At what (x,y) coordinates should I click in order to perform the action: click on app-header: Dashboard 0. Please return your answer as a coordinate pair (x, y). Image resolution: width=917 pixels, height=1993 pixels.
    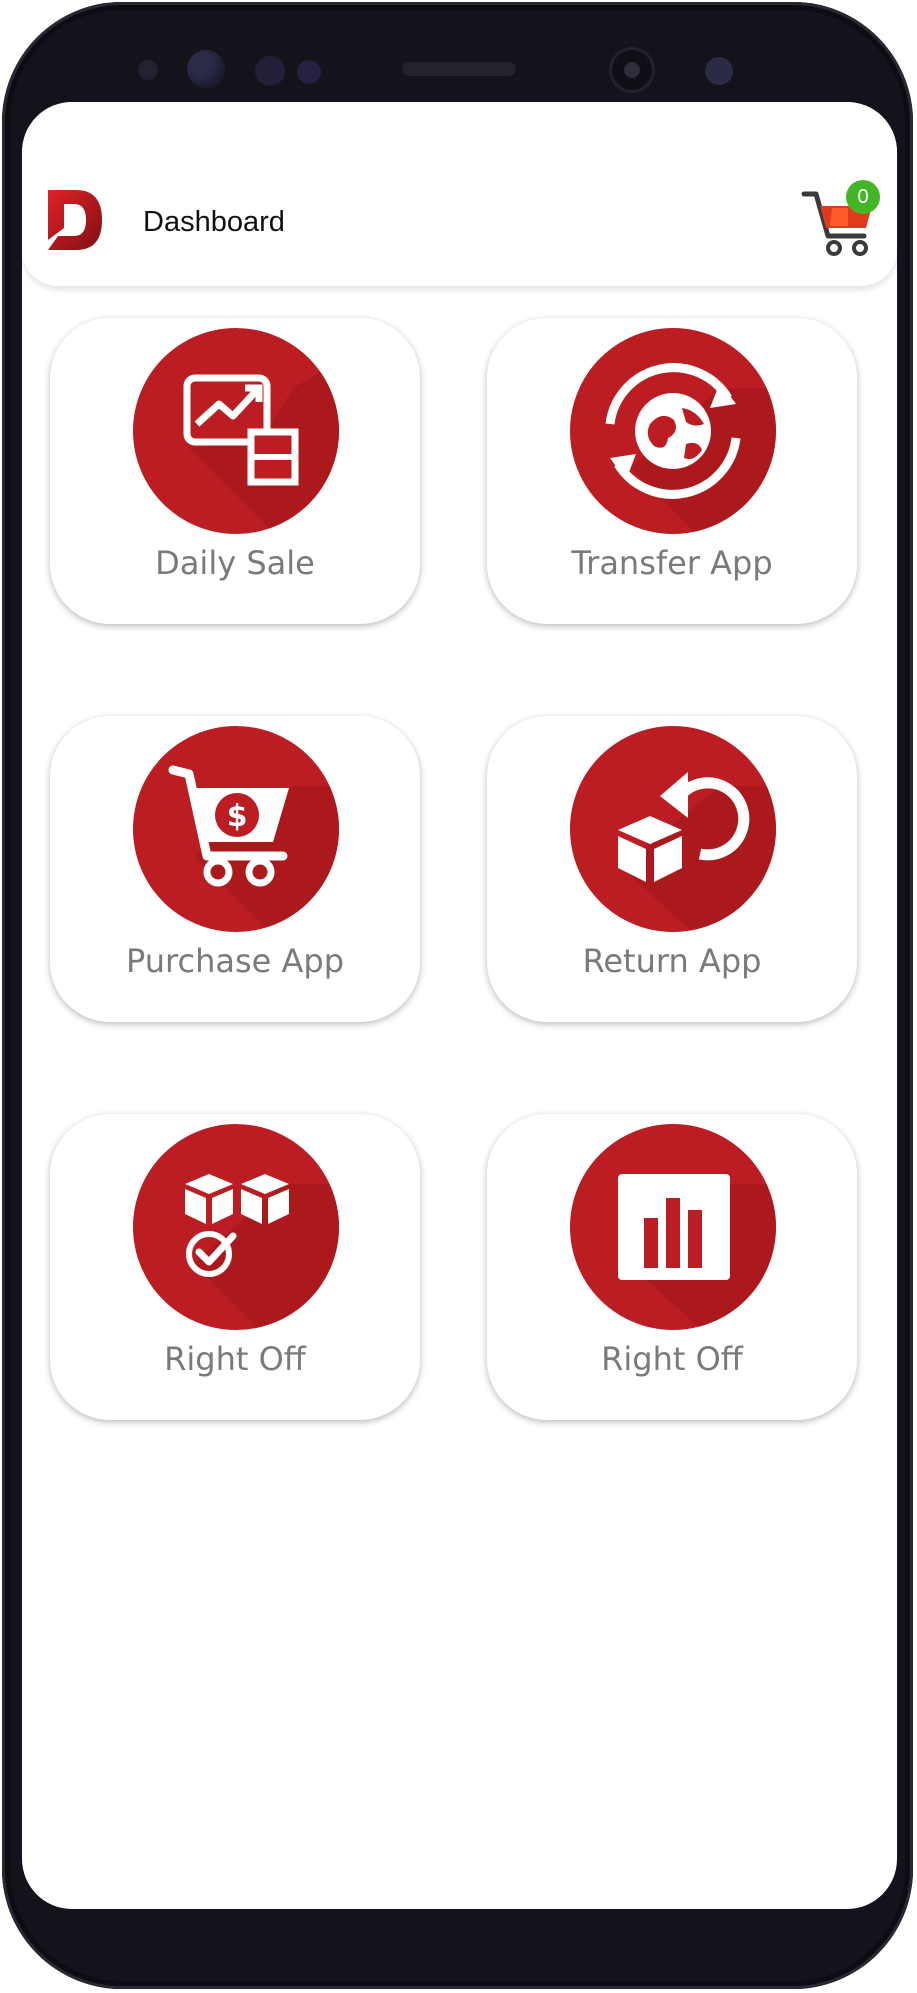
    Looking at the image, I should click on (459, 194).